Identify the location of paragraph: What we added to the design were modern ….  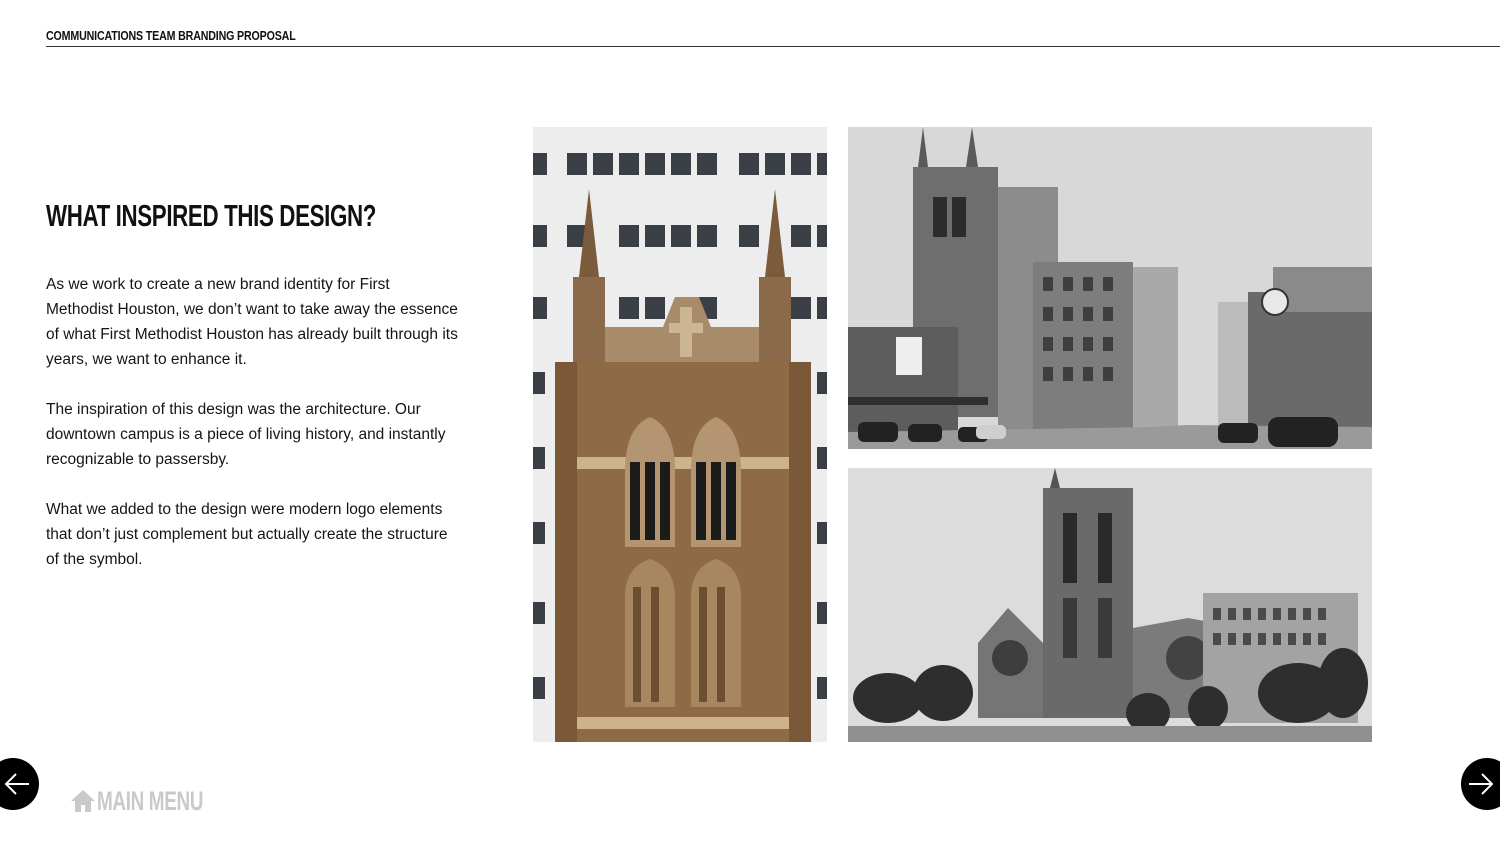
(247, 534).